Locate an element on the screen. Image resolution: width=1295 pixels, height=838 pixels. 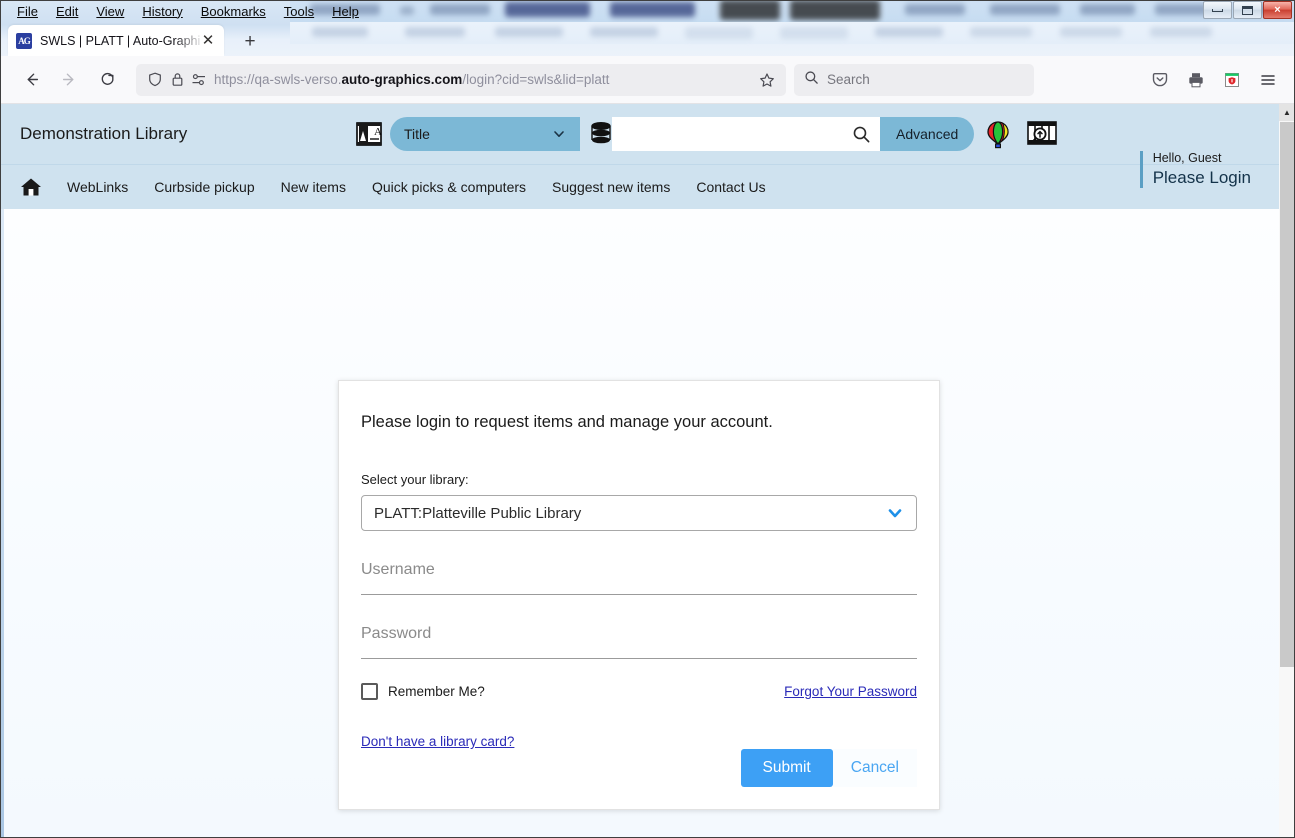
site-search-cluster: A Title Advanced is located at coordinates (665, 134).